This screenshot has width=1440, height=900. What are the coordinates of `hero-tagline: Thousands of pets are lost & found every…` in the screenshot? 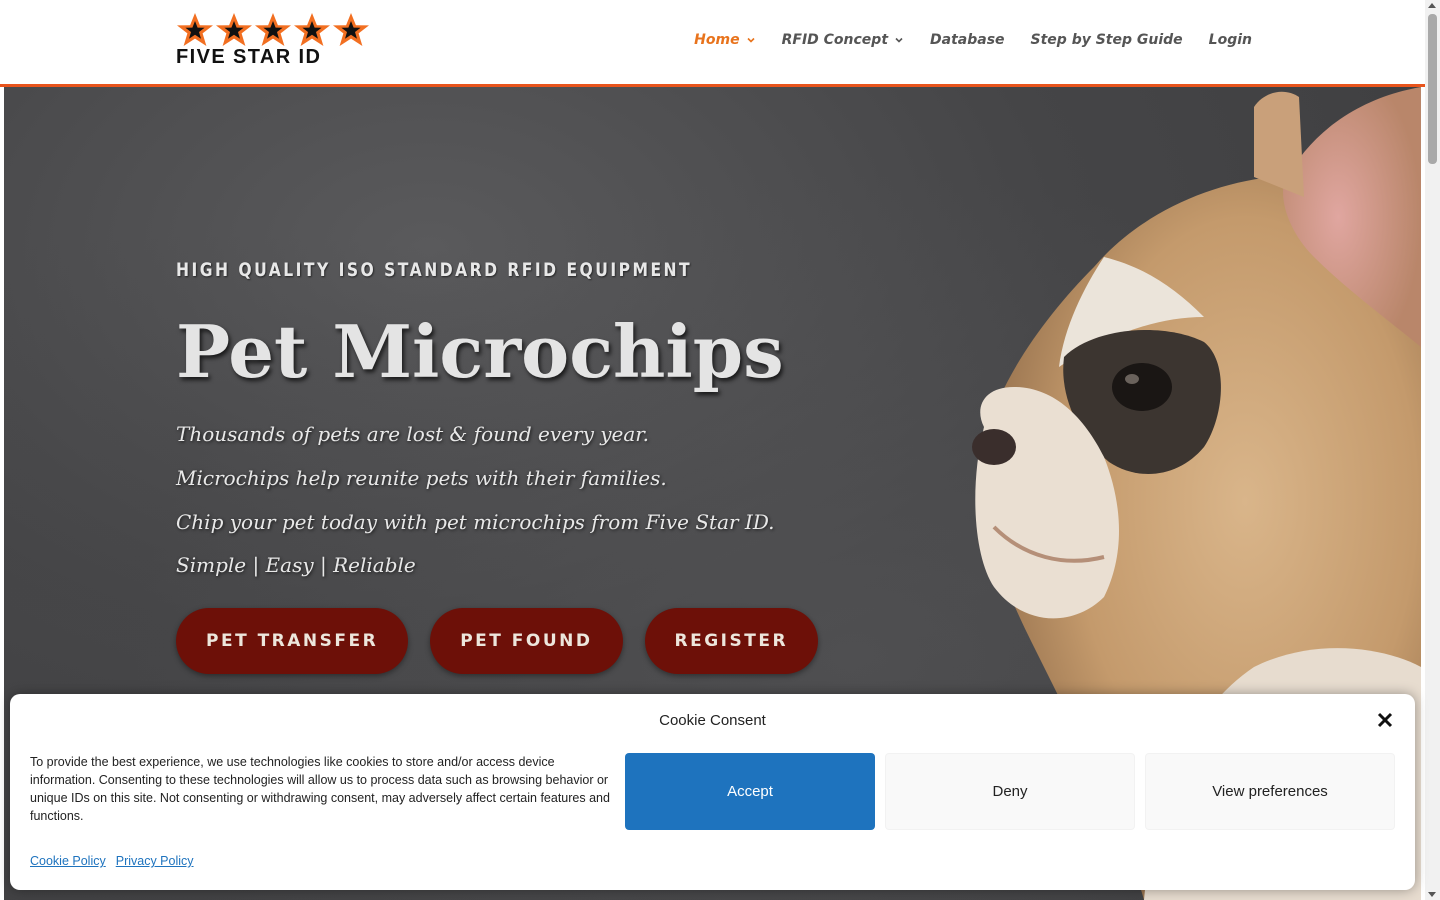 It's located at (412, 434).